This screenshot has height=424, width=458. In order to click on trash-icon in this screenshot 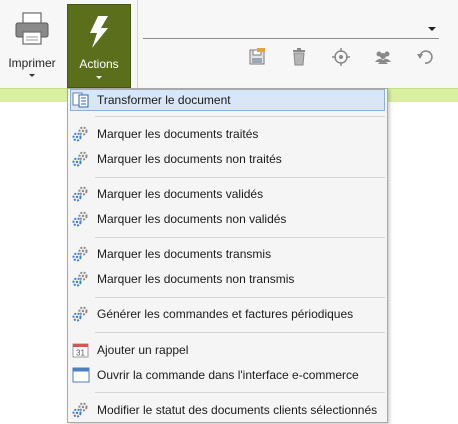, I will do `click(299, 57)`.